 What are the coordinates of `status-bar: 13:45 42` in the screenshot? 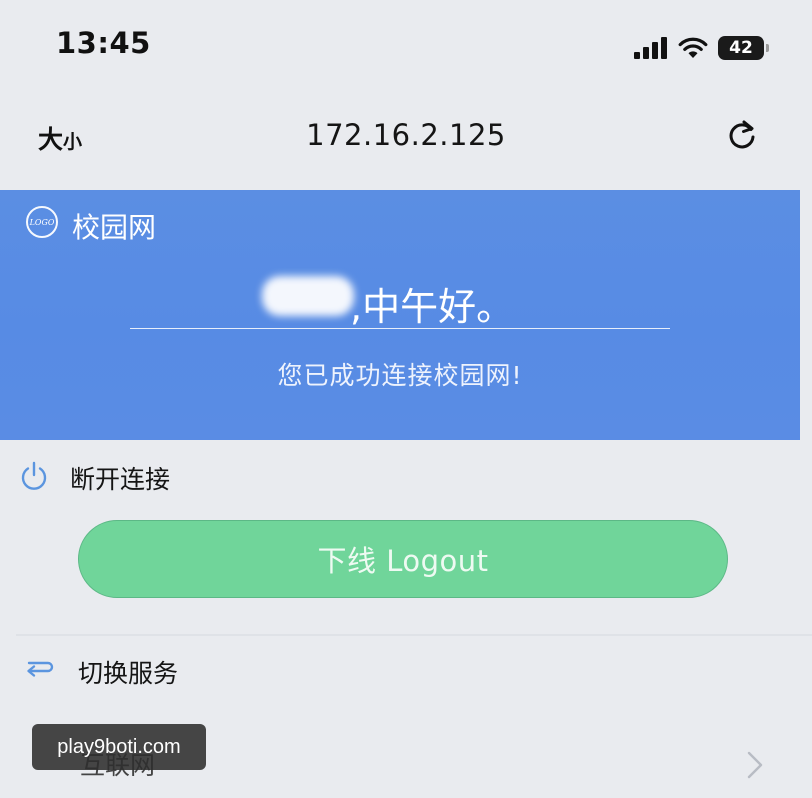 It's located at (406, 48).